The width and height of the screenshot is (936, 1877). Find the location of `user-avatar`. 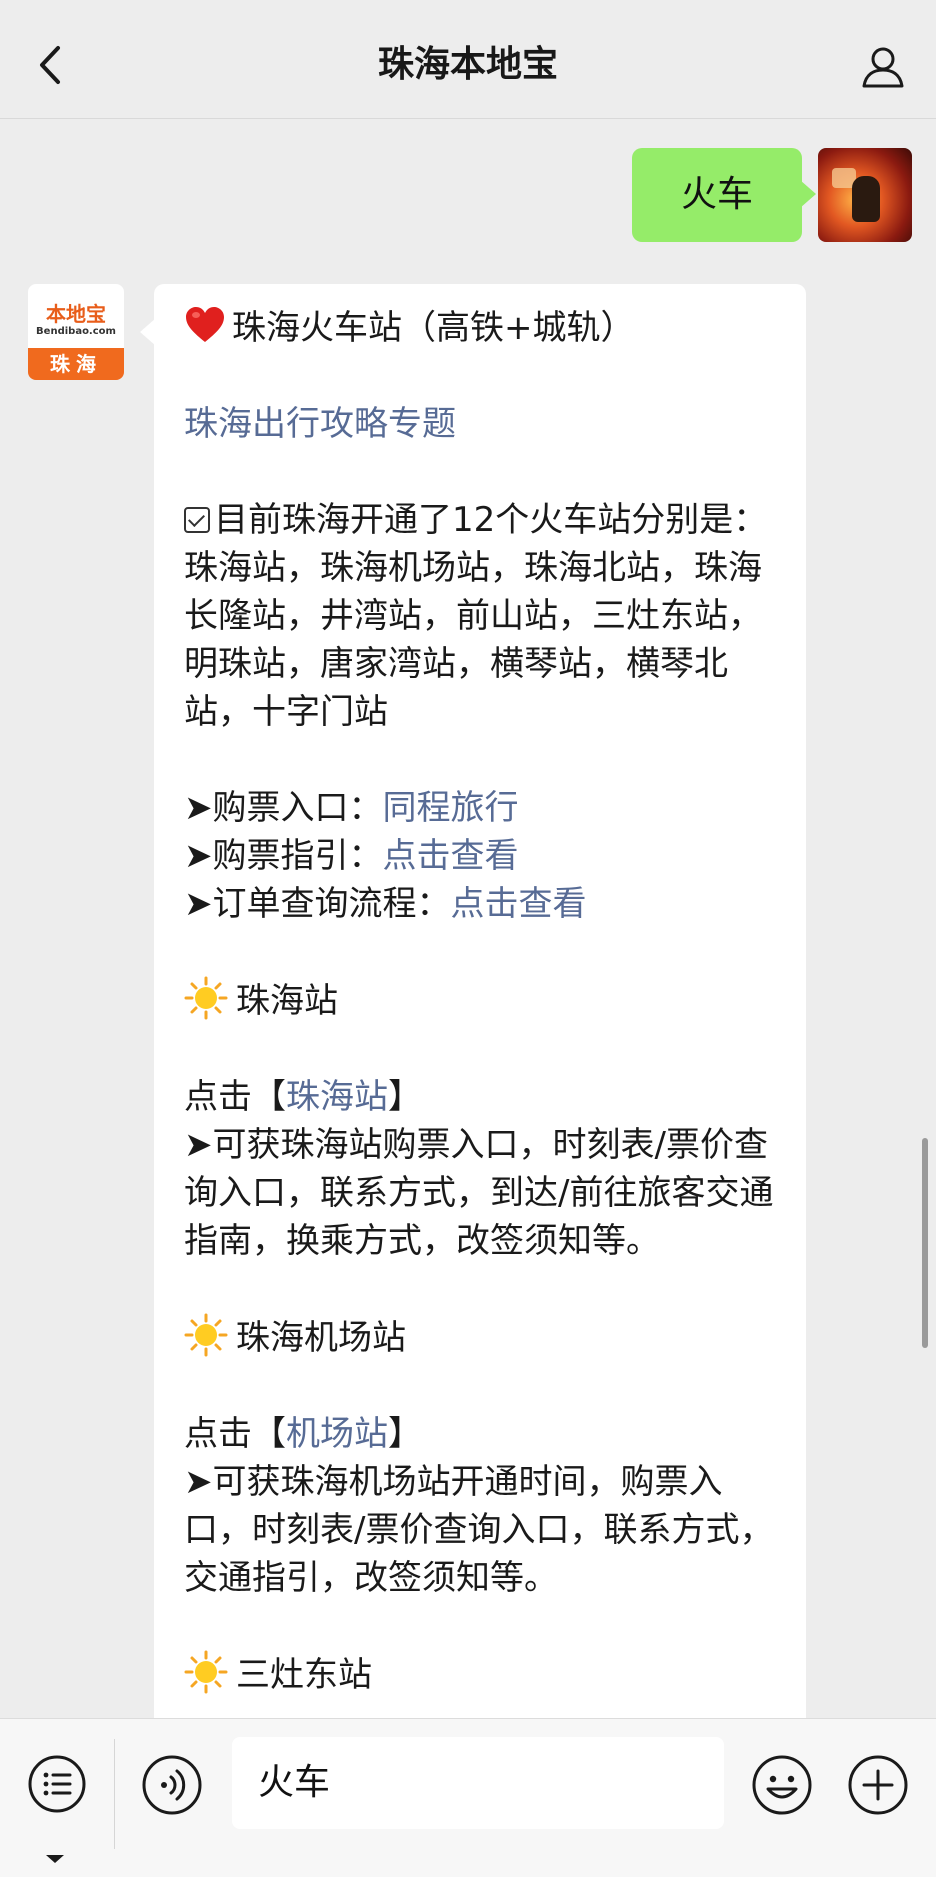

user-avatar is located at coordinates (865, 195).